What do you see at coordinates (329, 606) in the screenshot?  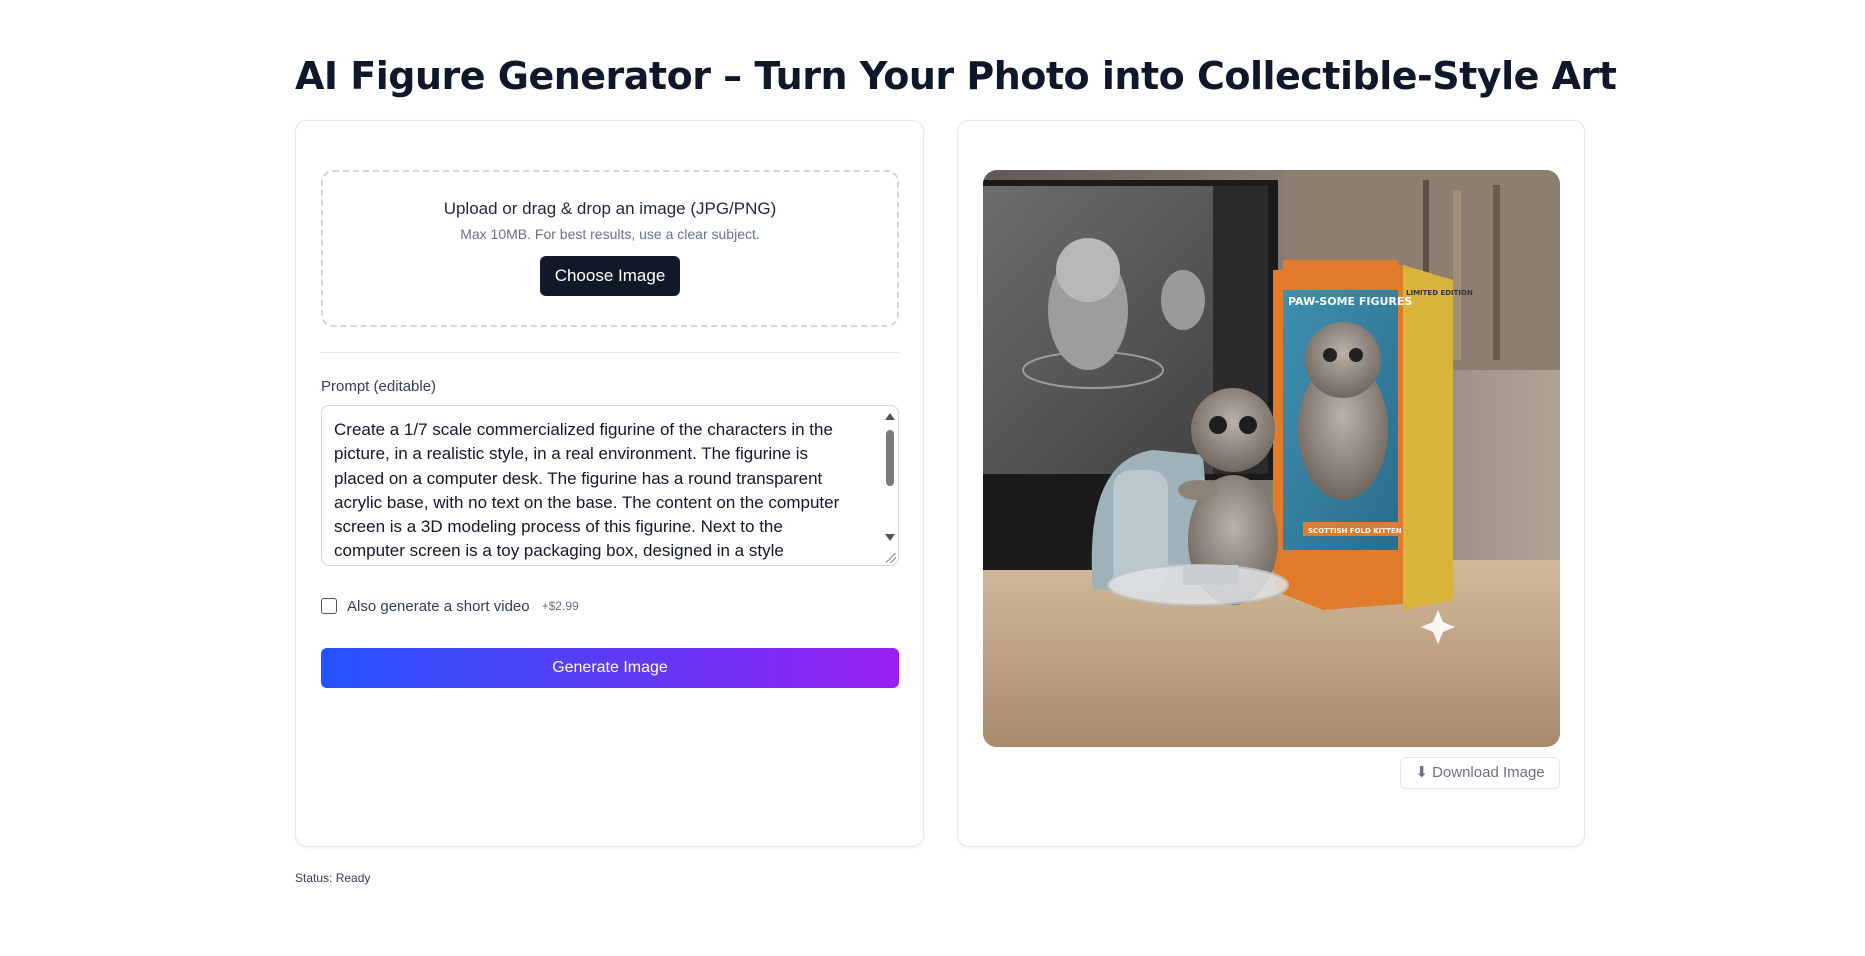 I see `video-checkbox` at bounding box center [329, 606].